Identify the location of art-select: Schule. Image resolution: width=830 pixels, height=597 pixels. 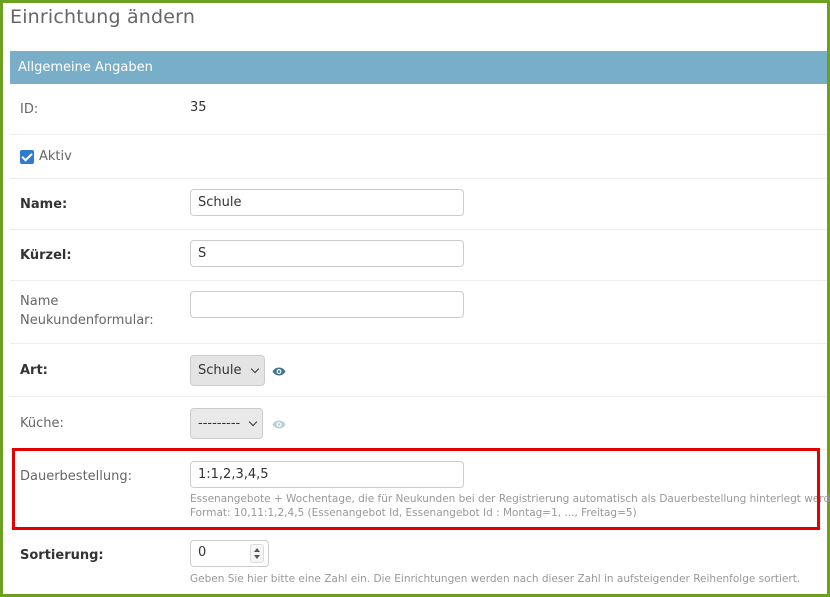
(227, 370).